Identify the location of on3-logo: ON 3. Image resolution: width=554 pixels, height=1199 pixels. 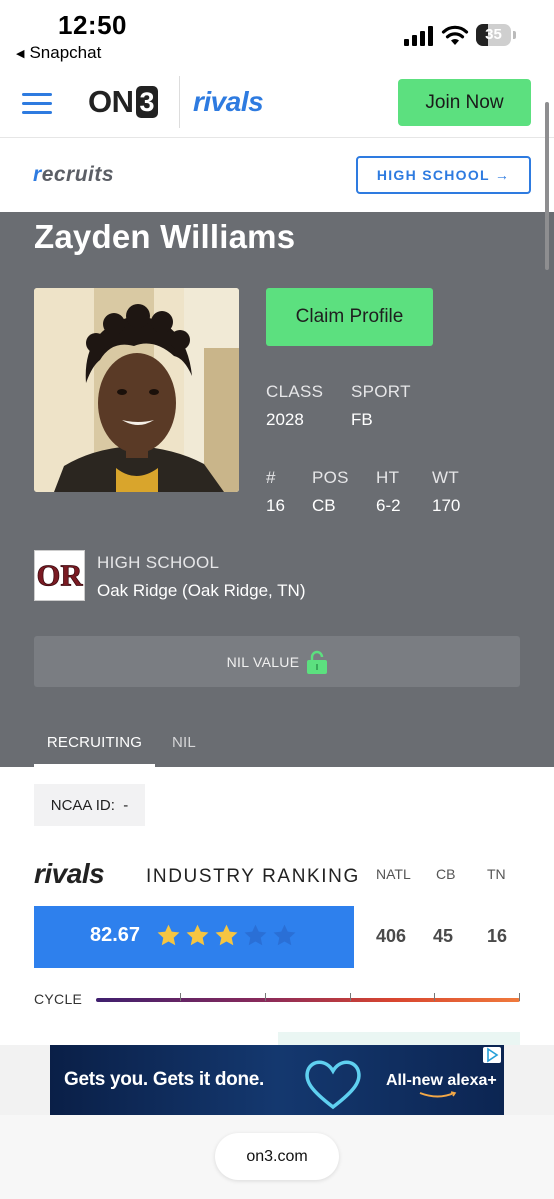
(123, 102).